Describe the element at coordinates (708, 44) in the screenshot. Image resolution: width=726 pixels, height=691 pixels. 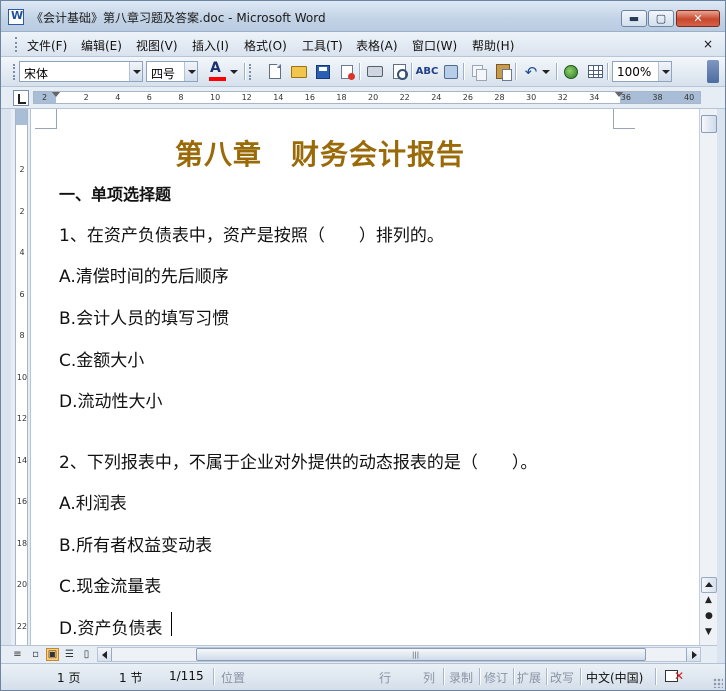
I see `close-document-icon: ×` at that location.